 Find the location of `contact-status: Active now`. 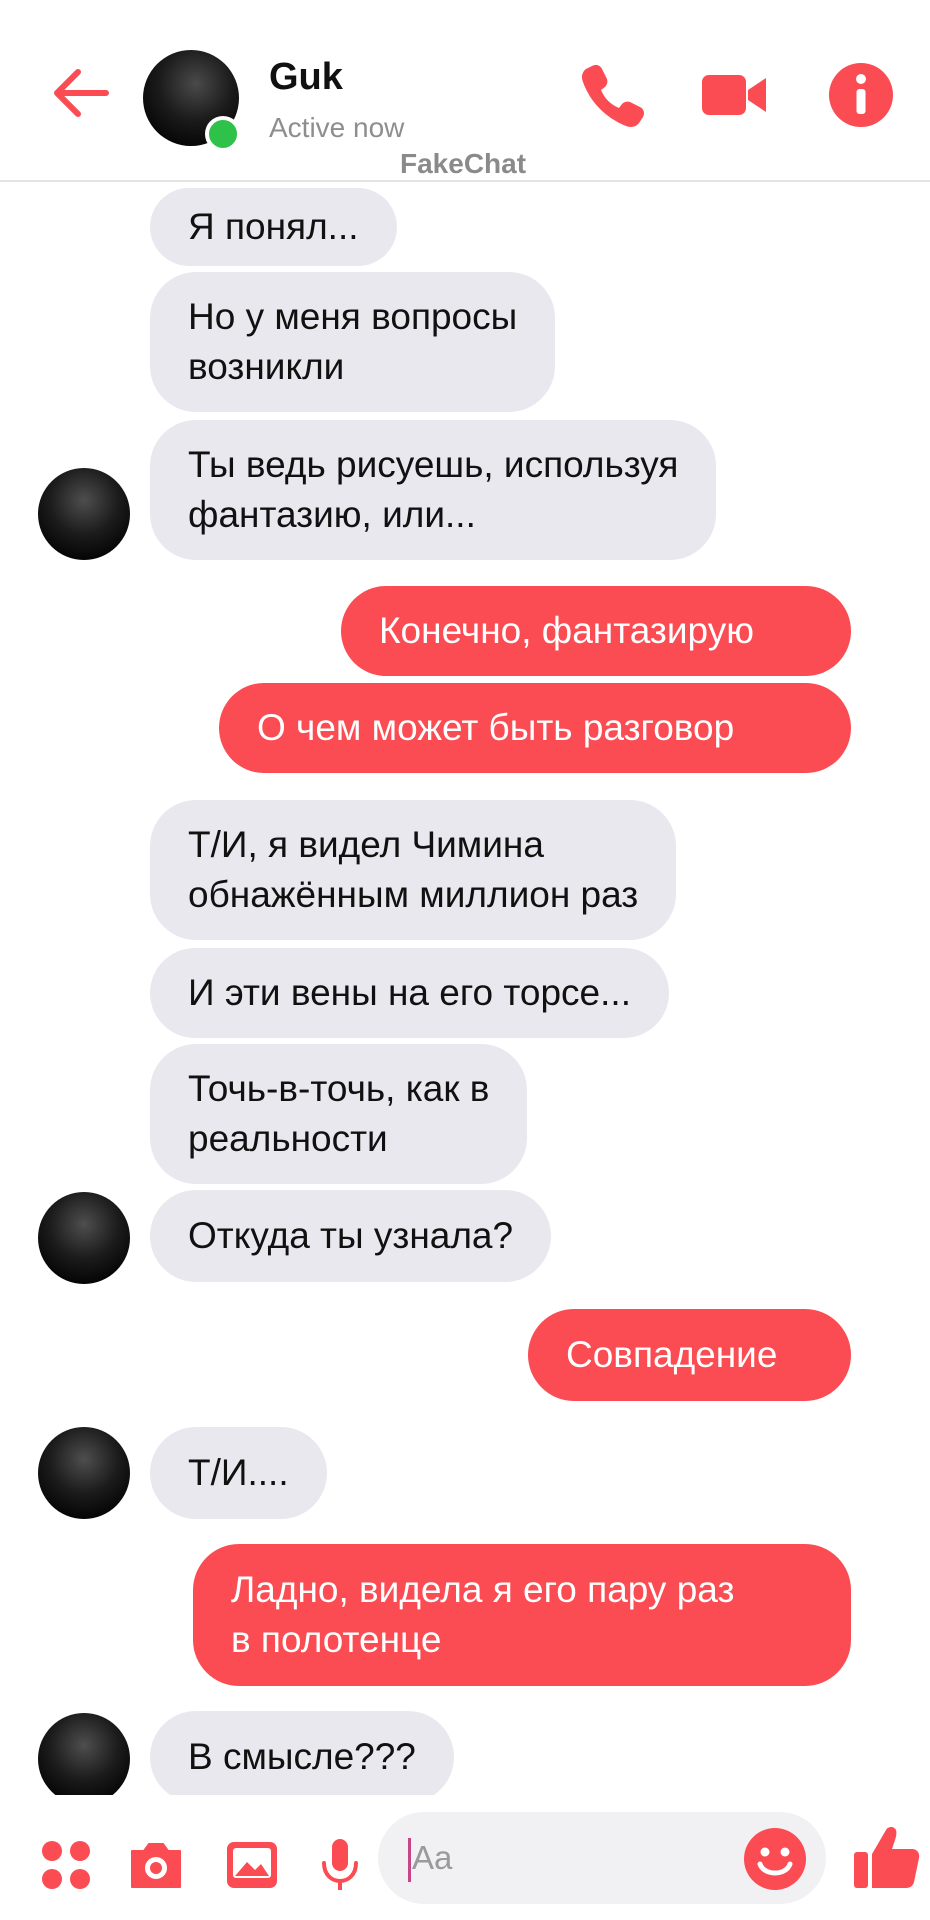

contact-status: Active now is located at coordinates (337, 127).